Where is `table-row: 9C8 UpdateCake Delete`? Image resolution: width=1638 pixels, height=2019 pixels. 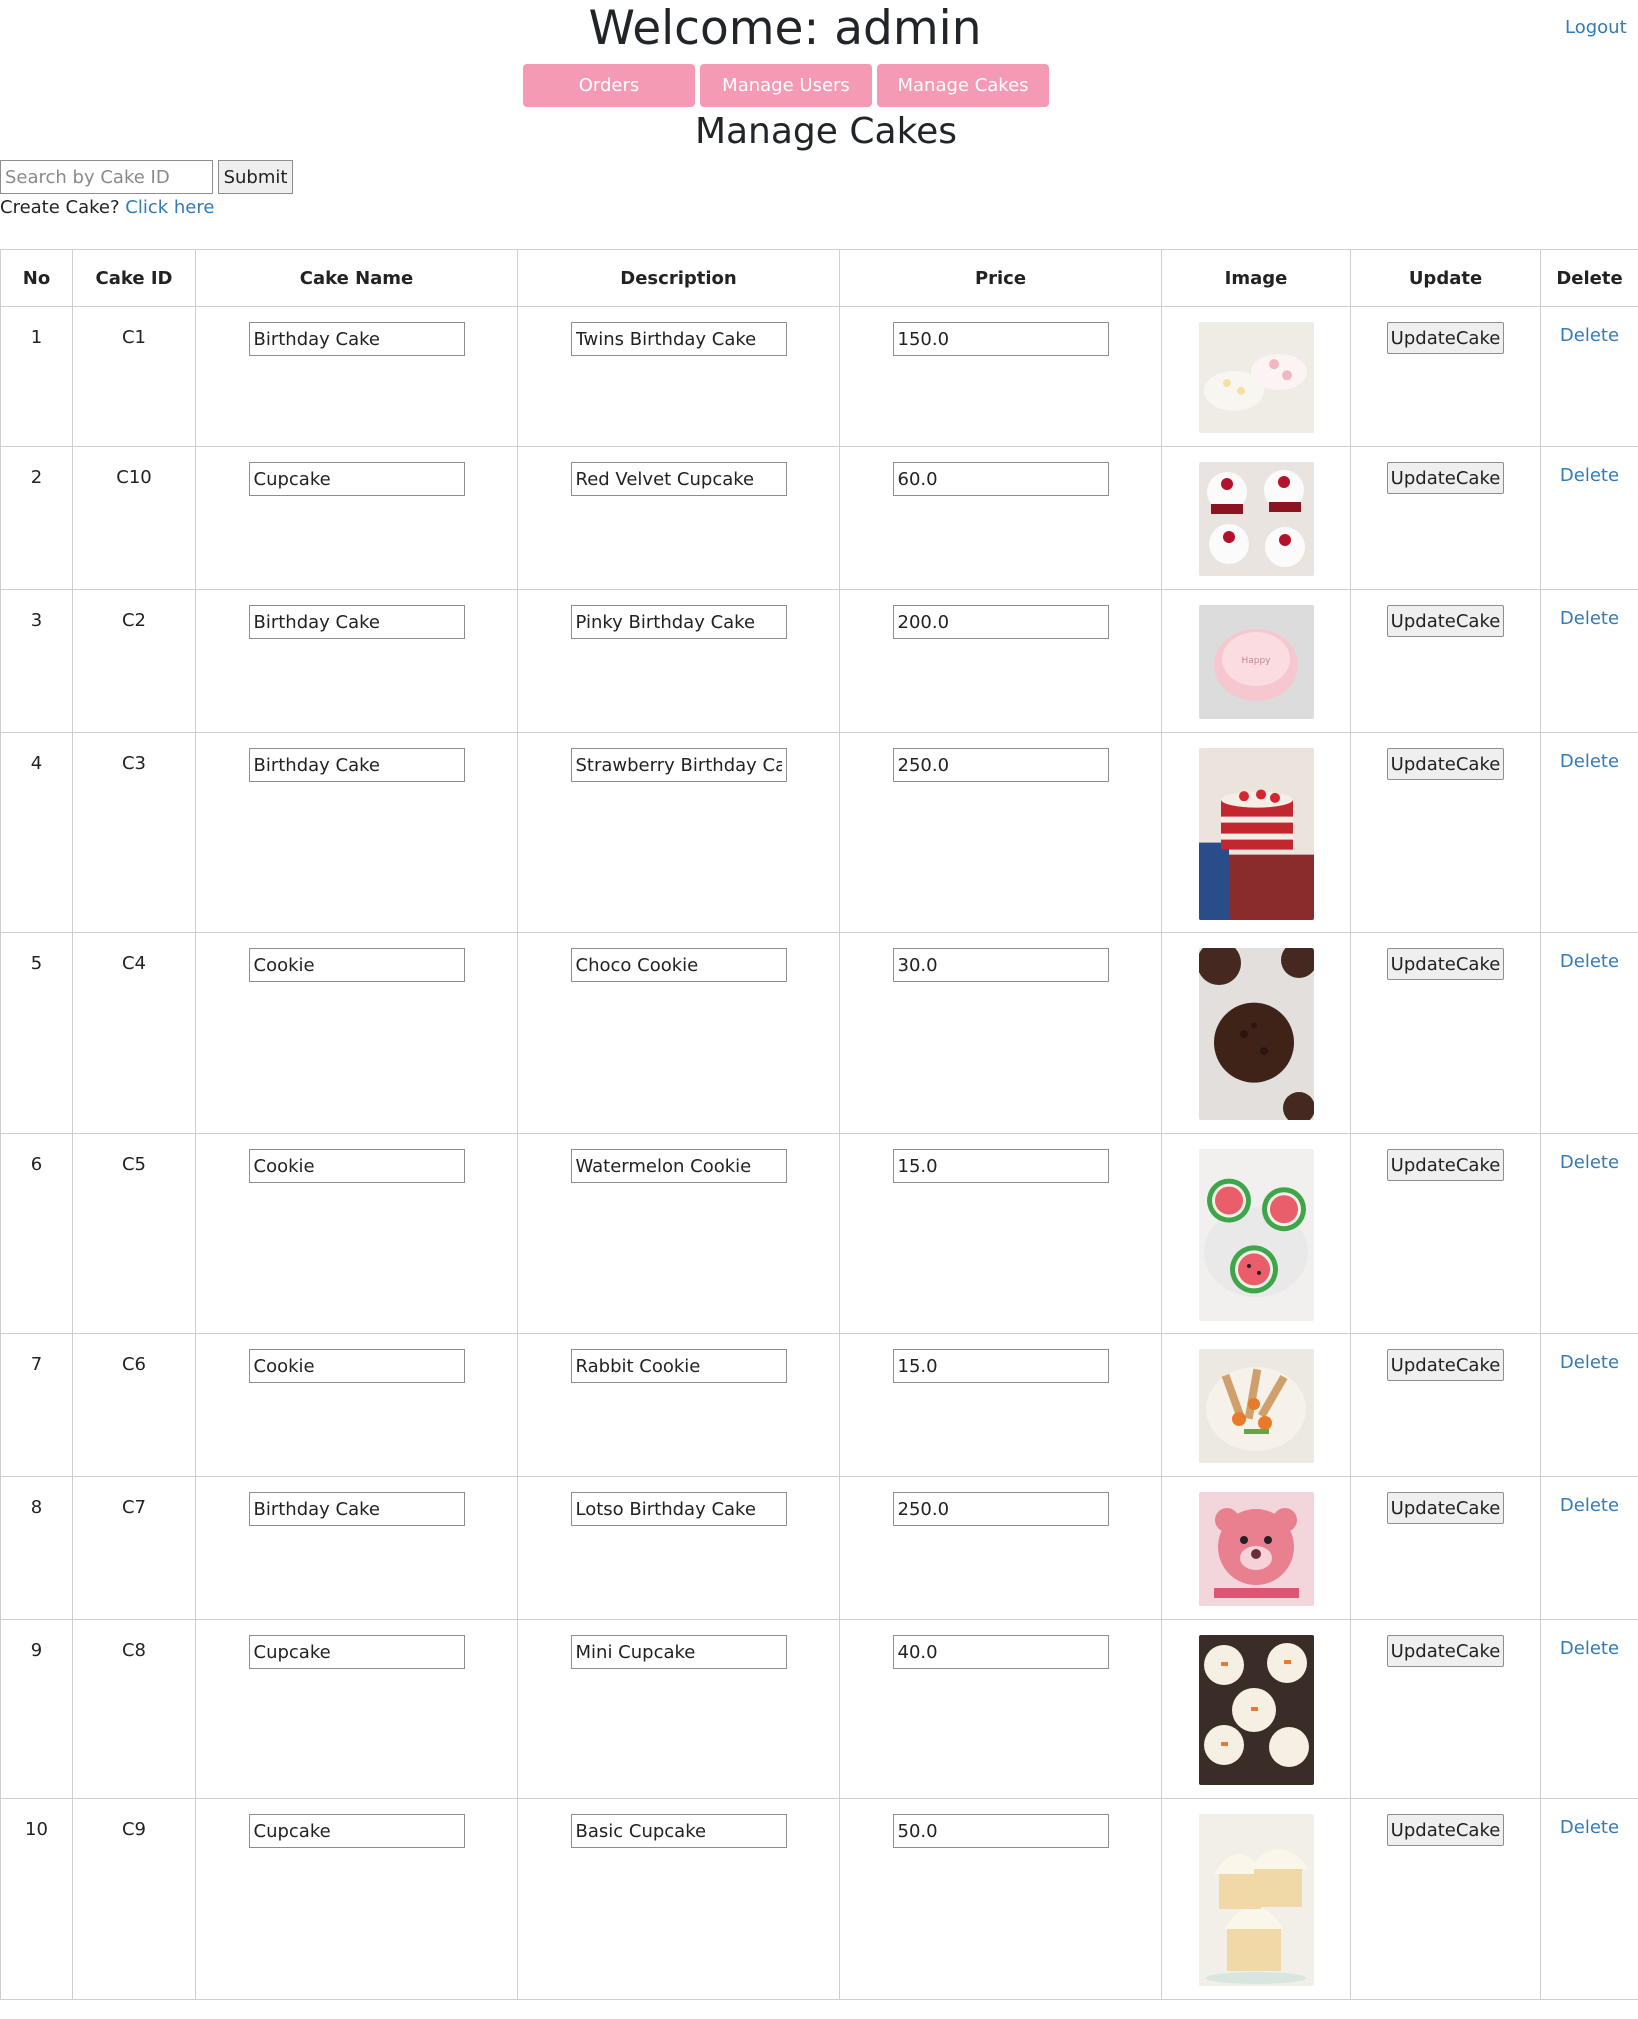
table-row: 9C8 UpdateCake Delete is located at coordinates (819, 1709).